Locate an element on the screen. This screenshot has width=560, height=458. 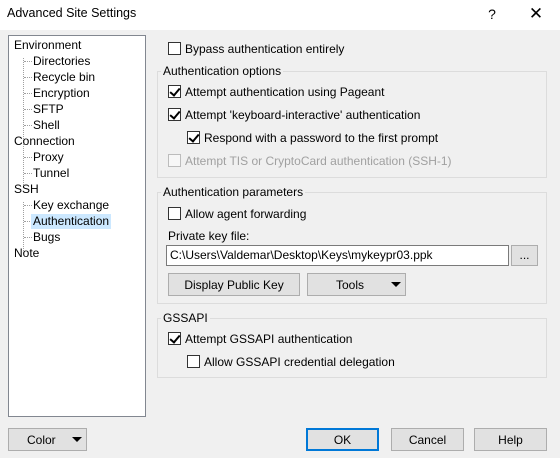
tree-item-shell: Shell is located at coordinates (46, 125).